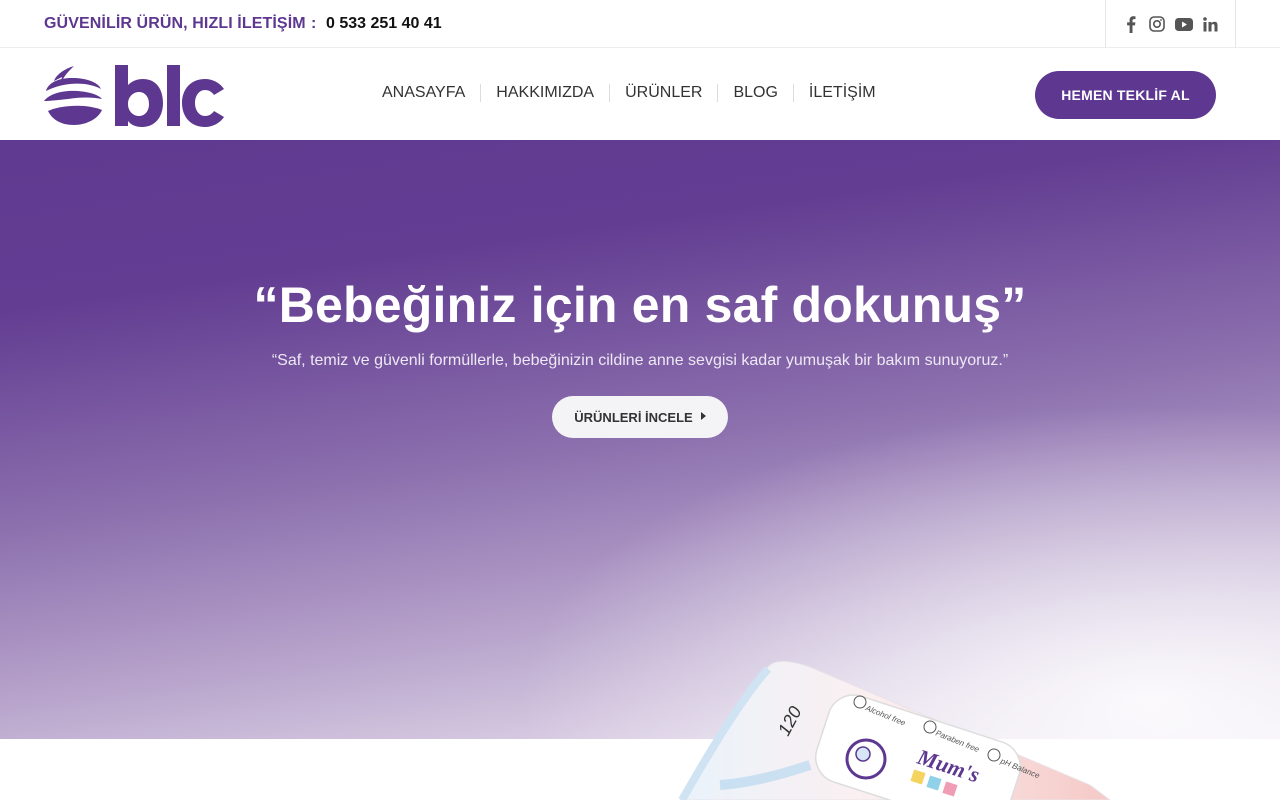  I want to click on social-links, so click(1170, 24).